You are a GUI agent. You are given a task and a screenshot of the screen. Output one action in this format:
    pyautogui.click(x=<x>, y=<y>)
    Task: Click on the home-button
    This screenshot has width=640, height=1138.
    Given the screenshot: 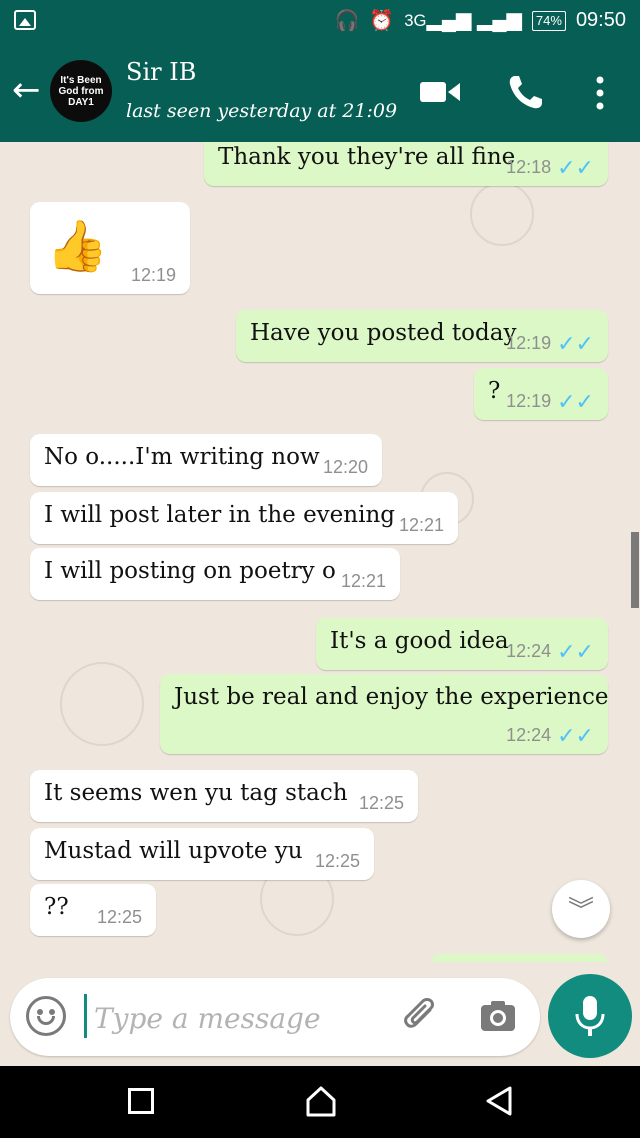 What is the action you would take?
    pyautogui.click(x=321, y=1101)
    